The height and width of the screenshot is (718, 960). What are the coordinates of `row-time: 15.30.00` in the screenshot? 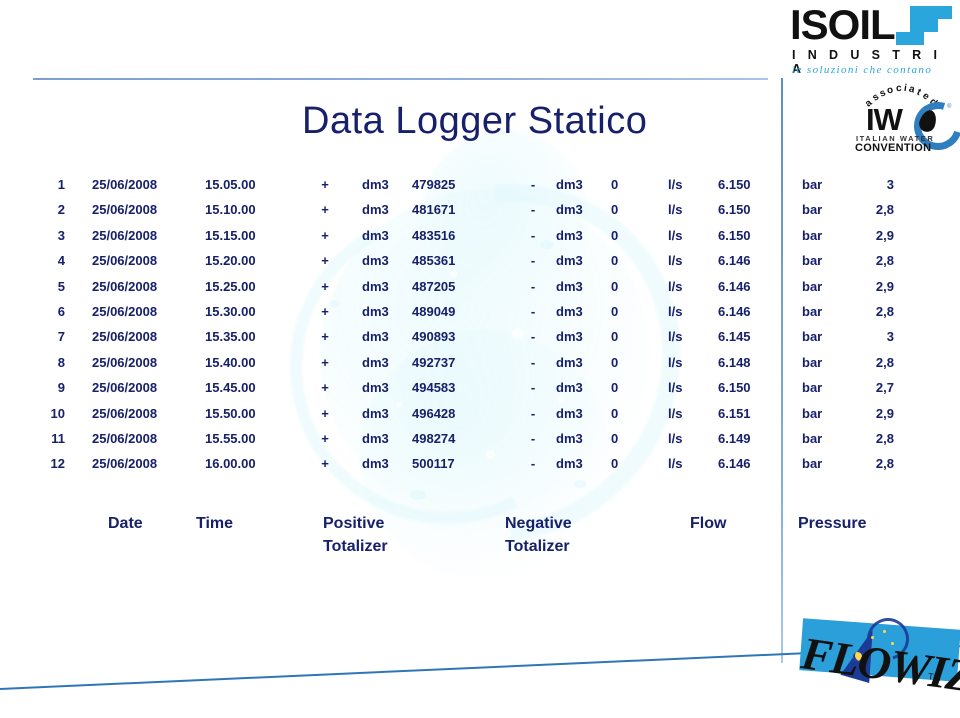 It's located at (230, 311).